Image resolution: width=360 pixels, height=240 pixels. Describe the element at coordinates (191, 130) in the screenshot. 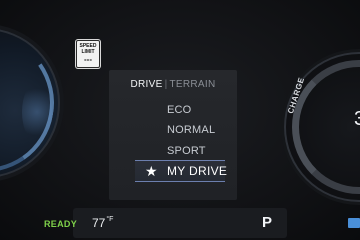

I see `mode-option-normal: NORMAL` at that location.